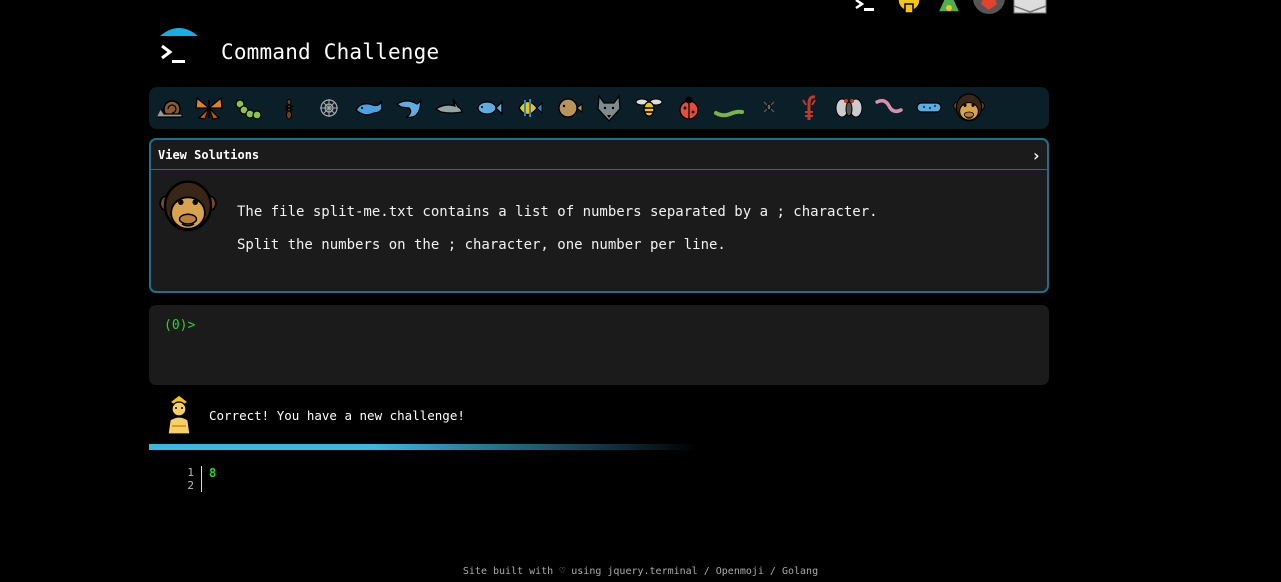 This screenshot has height=582, width=1281. I want to click on gitlab-icon, so click(989, 7).